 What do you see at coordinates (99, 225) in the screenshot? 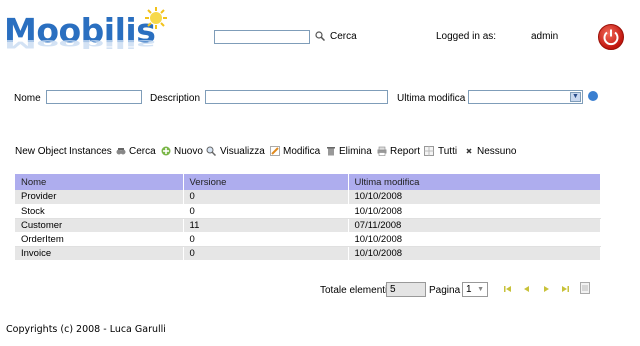
I see `cell-nome: Customer` at bounding box center [99, 225].